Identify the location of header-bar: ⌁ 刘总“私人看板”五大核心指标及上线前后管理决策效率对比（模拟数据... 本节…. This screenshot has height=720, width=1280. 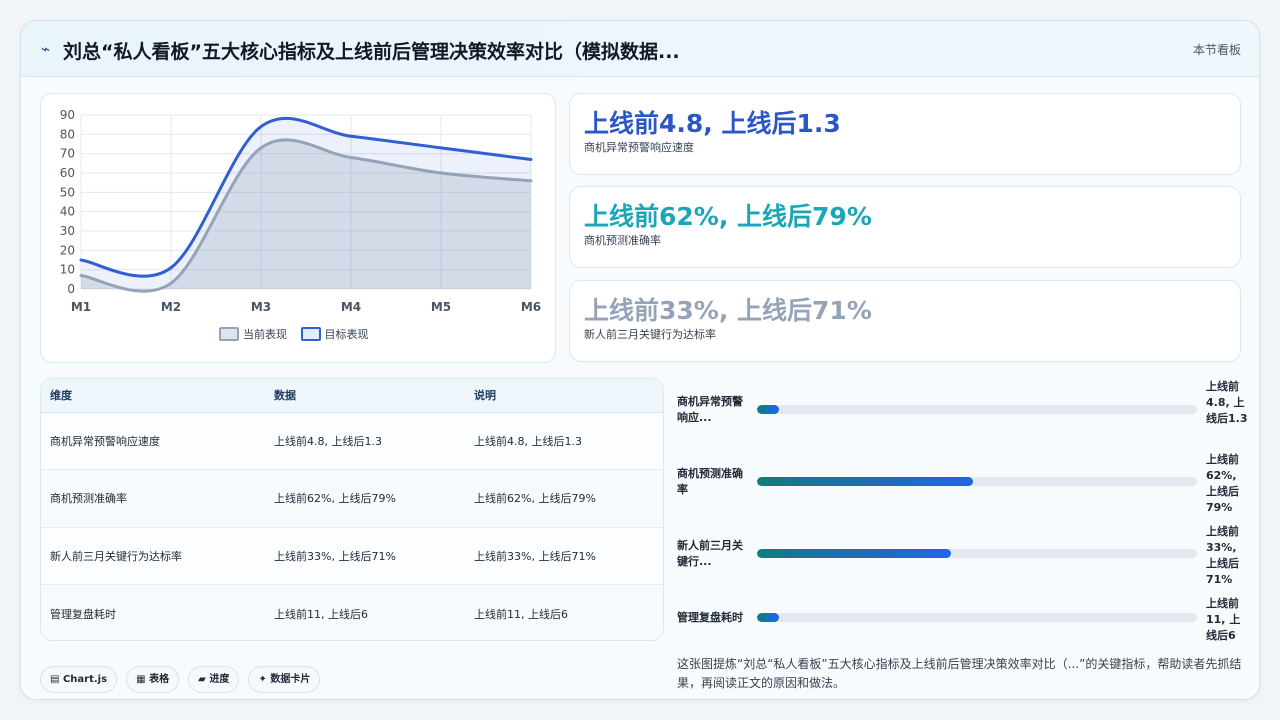
(640, 49).